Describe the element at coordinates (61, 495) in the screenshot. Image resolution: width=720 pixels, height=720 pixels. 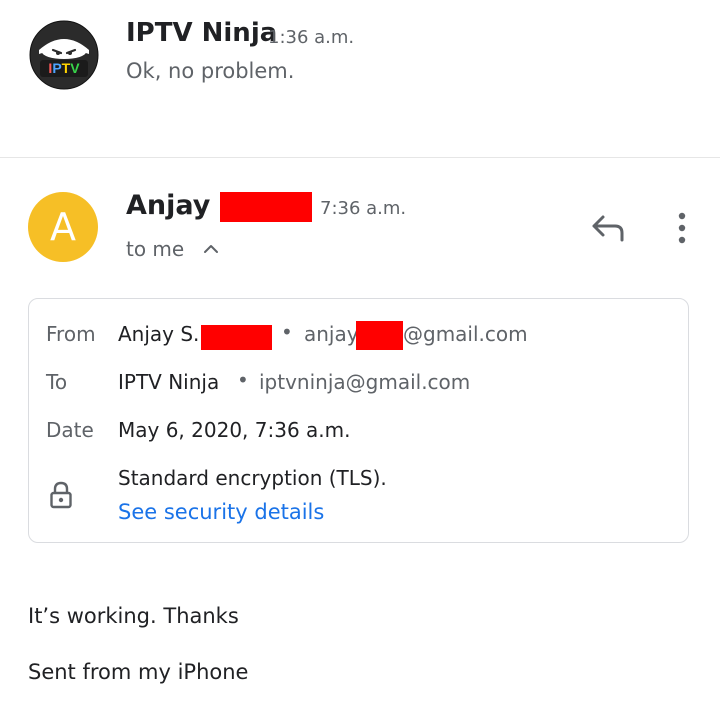
I see `lock-icon` at that location.